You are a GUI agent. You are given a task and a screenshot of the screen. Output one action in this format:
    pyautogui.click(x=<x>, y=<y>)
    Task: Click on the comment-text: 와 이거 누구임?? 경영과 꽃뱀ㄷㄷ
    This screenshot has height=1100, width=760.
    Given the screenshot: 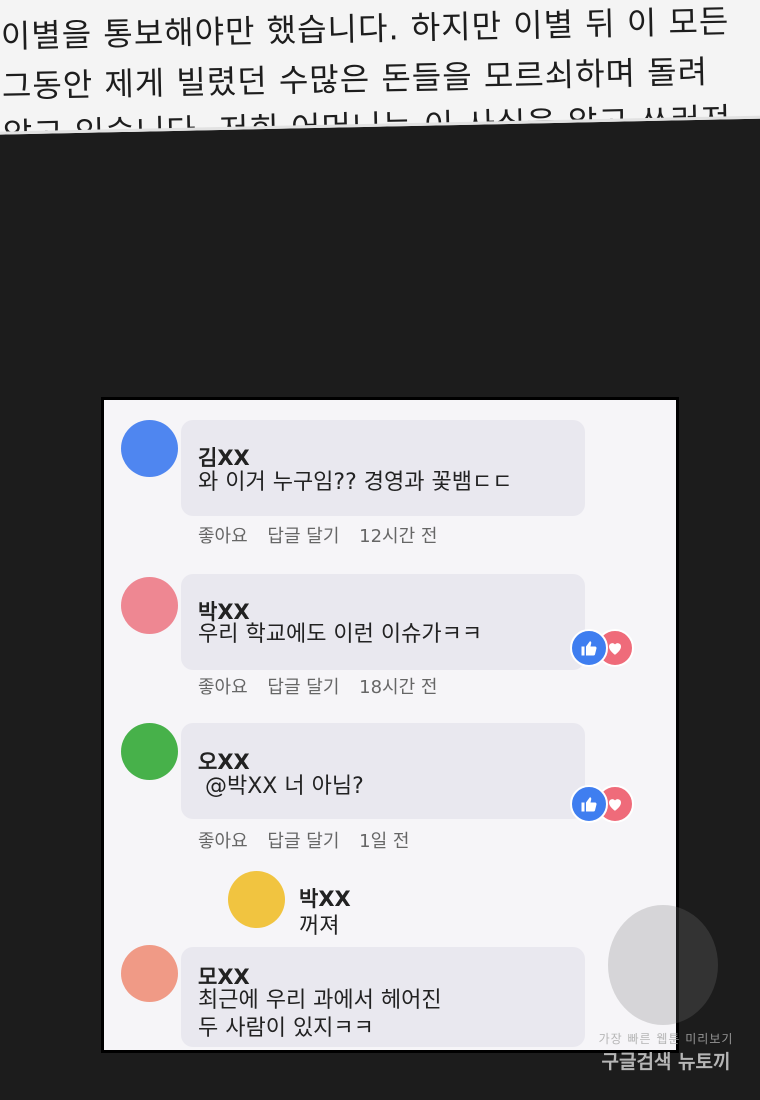 What is the action you would take?
    pyautogui.click(x=355, y=482)
    